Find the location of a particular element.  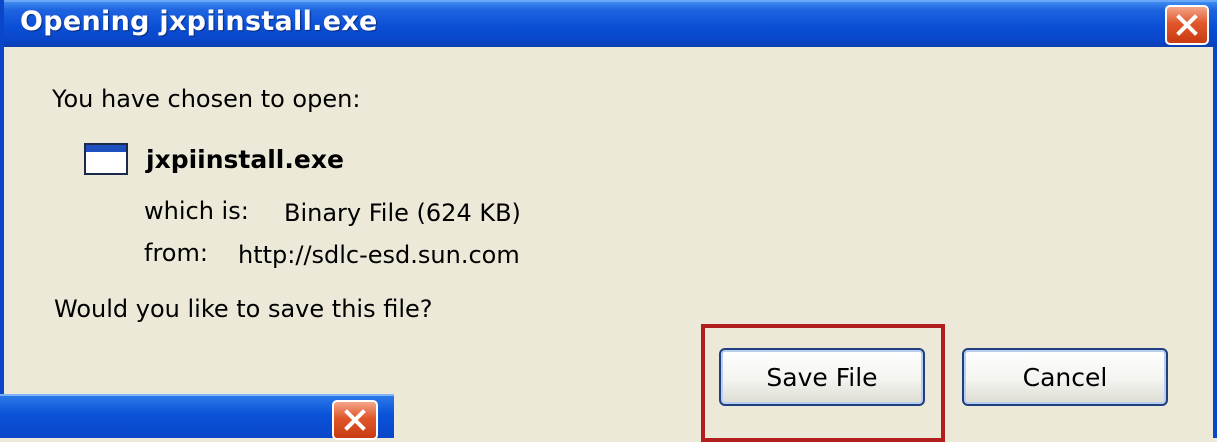

background-close-button is located at coordinates (355, 420).